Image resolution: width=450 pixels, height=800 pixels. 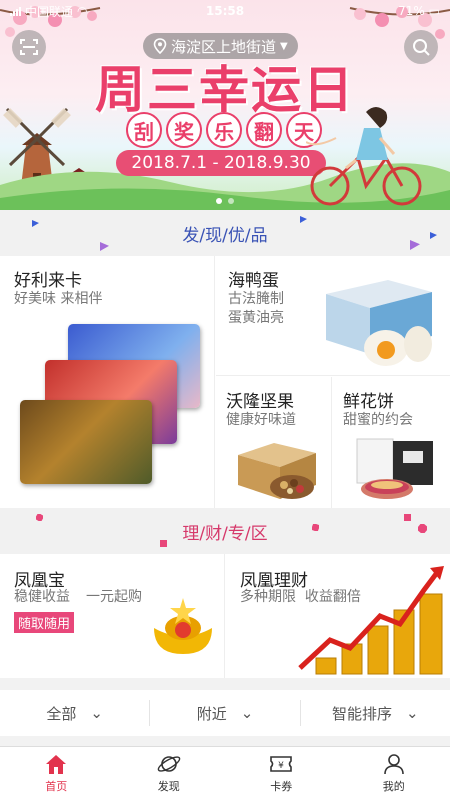 What do you see at coordinates (281, 786) in the screenshot?
I see `tab-label: 卡券` at bounding box center [281, 786].